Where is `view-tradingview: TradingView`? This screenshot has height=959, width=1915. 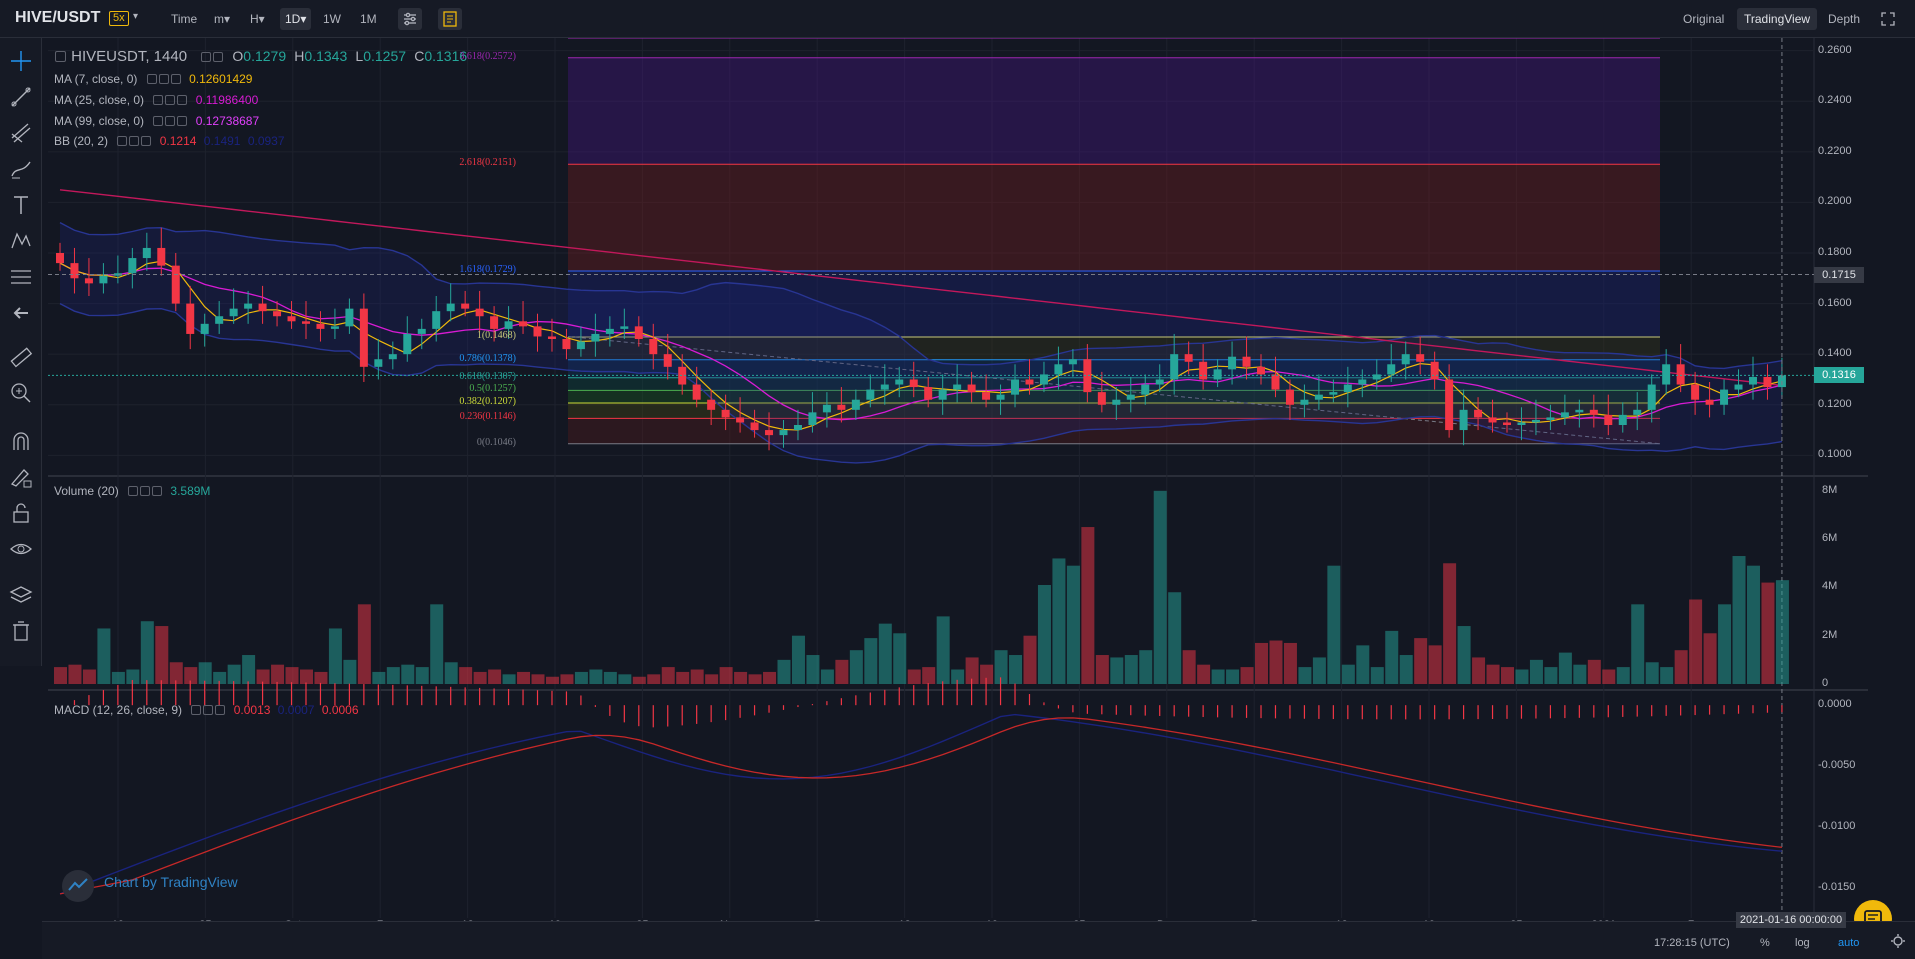 view-tradingview: TradingView is located at coordinates (1777, 19).